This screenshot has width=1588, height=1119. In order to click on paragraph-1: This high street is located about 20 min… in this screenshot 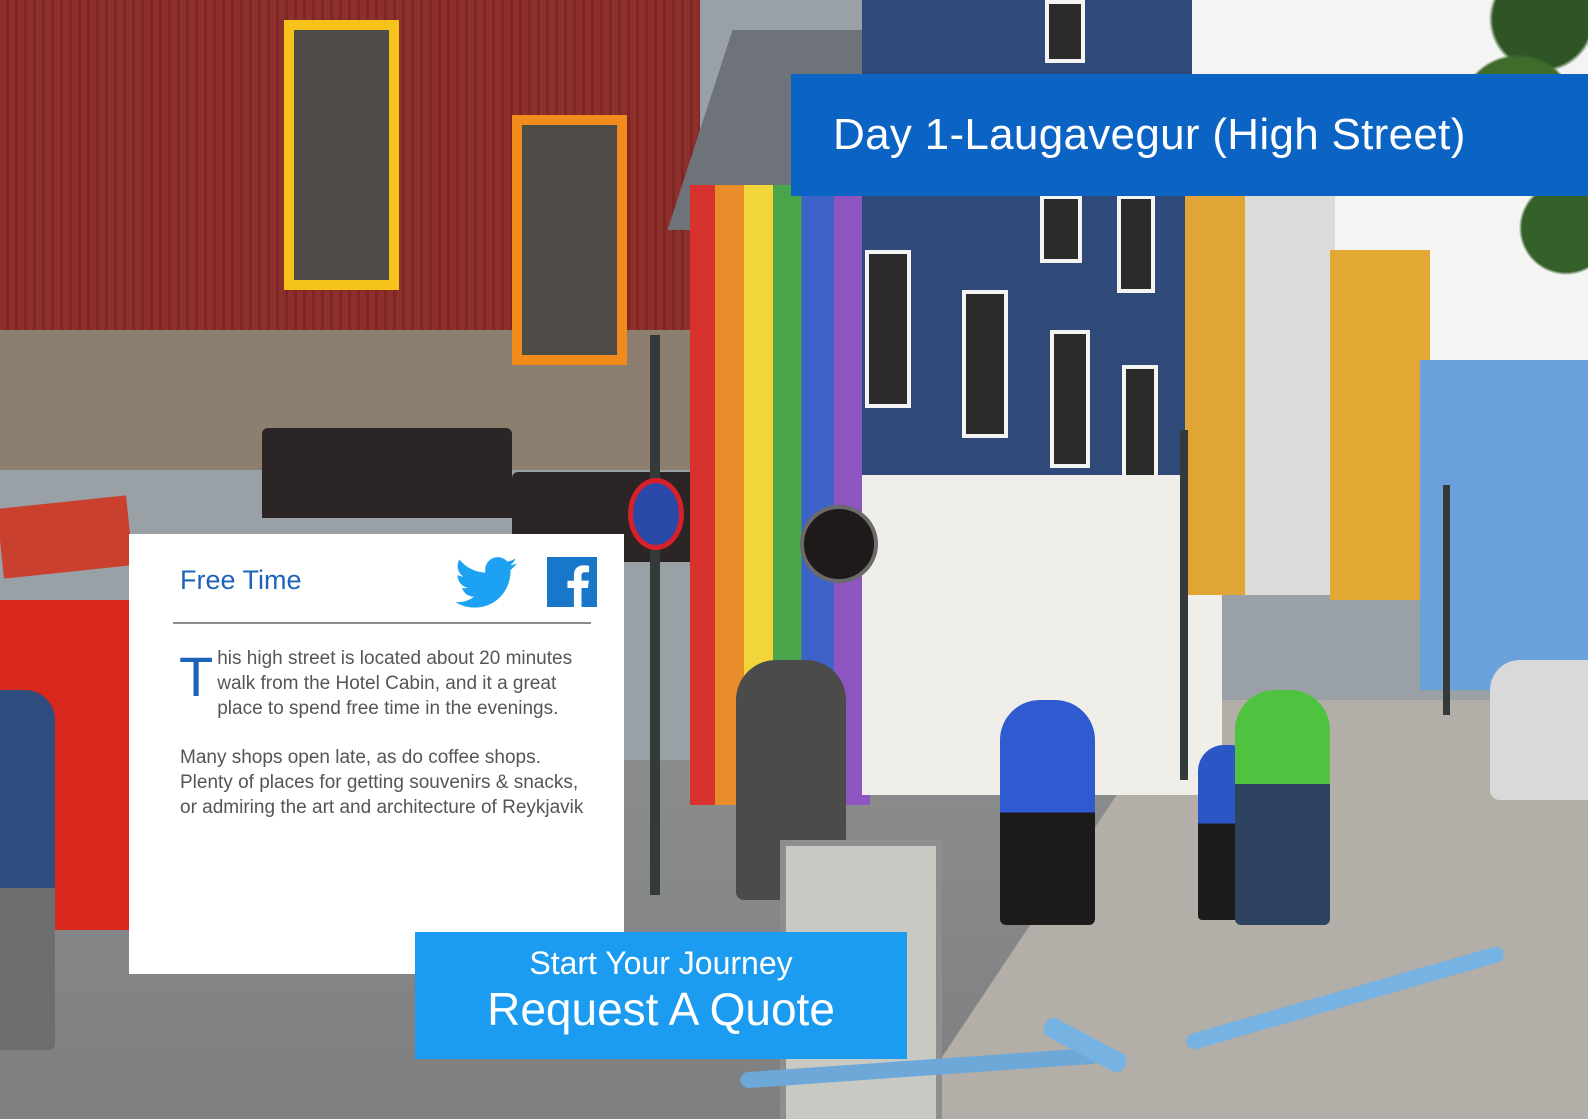, I will do `click(384, 683)`.